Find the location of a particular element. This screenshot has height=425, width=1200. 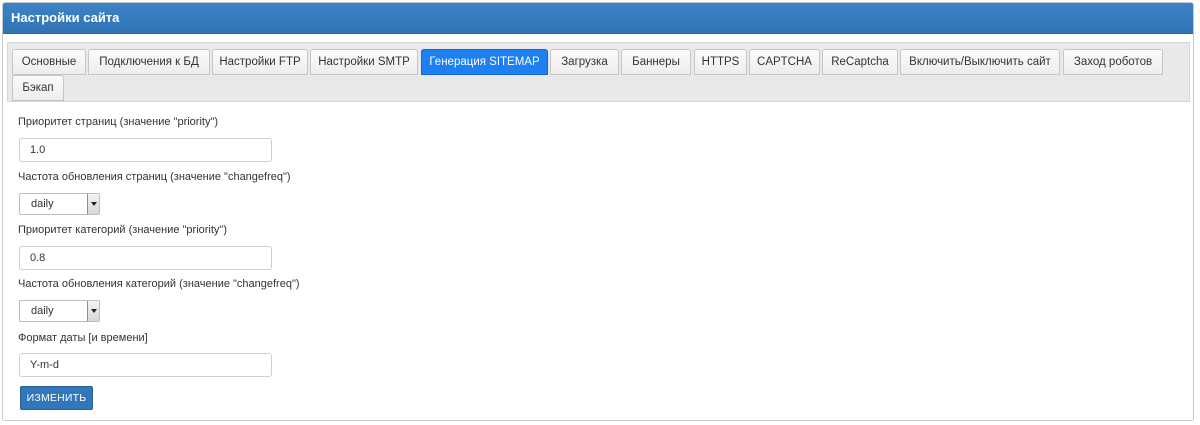

tab-robots: Заход роботов is located at coordinates (1113, 62).